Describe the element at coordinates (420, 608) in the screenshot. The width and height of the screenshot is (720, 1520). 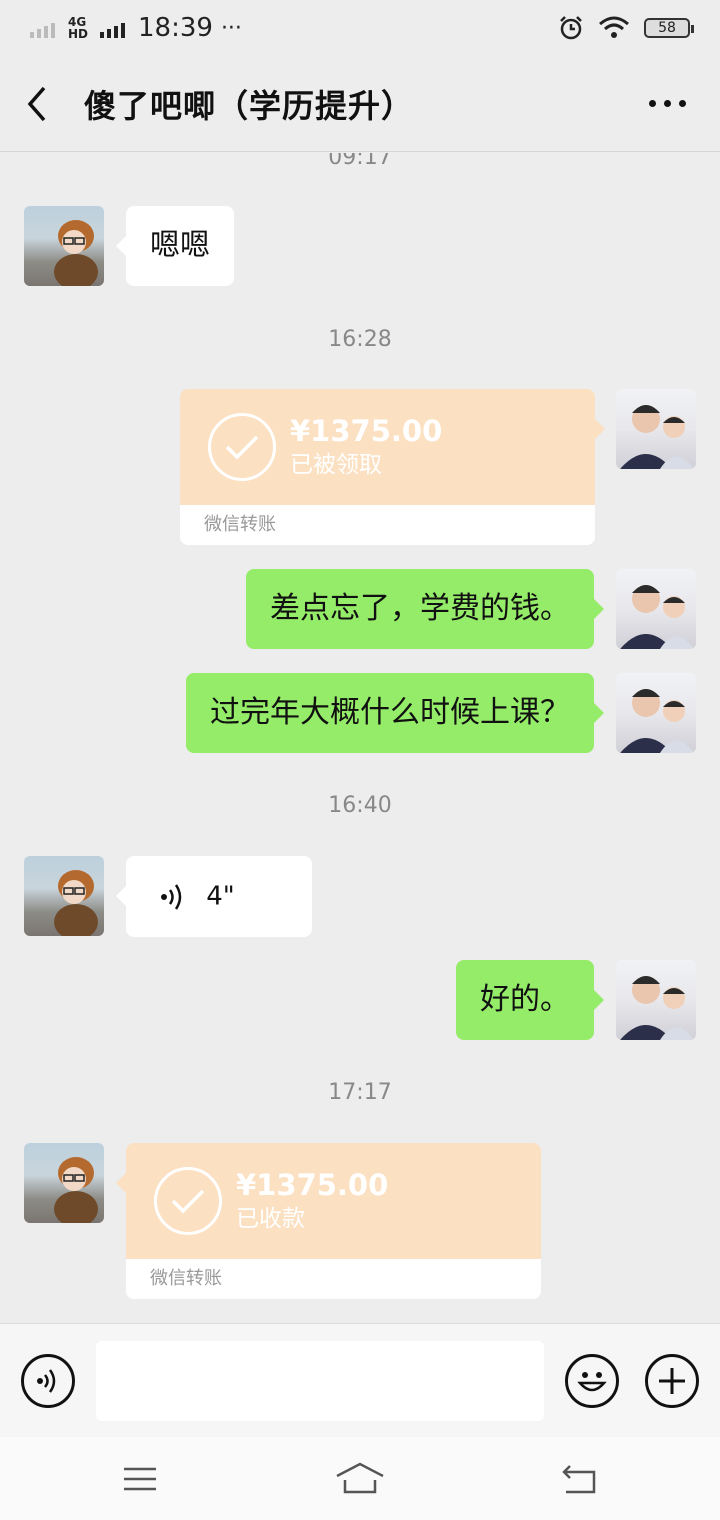
I see `message-text: 差点忘了，学费的钱。` at that location.